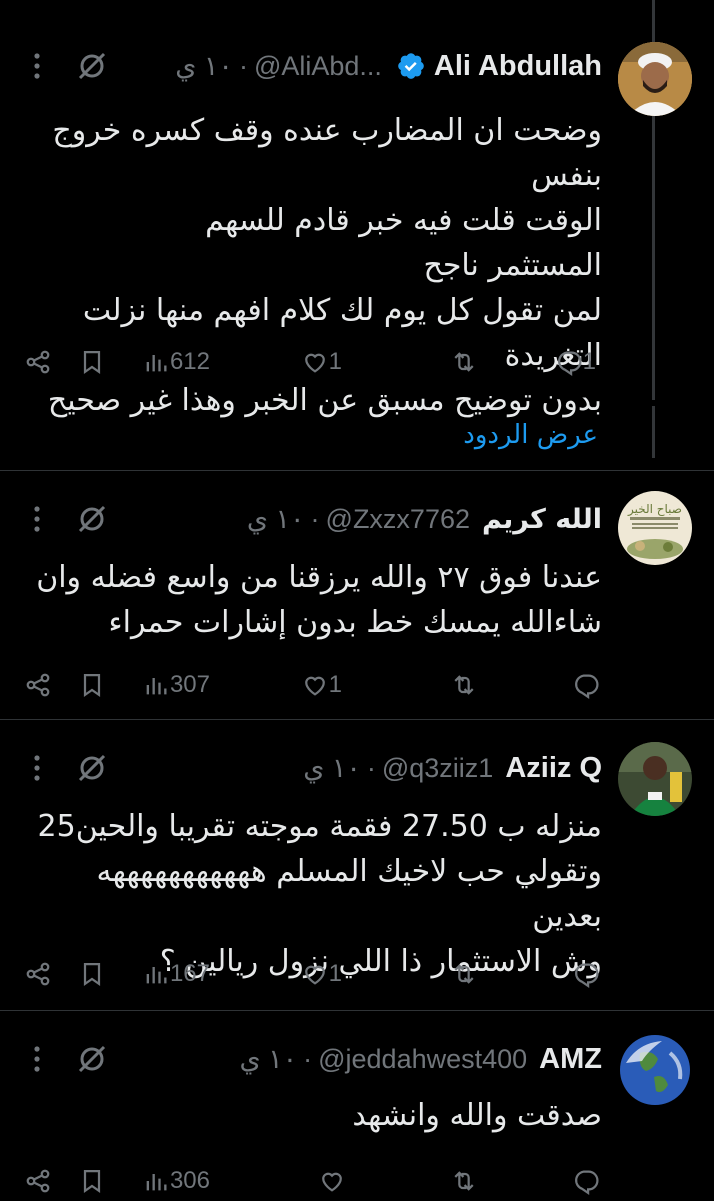  Describe the element at coordinates (189, 361) in the screenshot. I see `view-count: 612` at that location.